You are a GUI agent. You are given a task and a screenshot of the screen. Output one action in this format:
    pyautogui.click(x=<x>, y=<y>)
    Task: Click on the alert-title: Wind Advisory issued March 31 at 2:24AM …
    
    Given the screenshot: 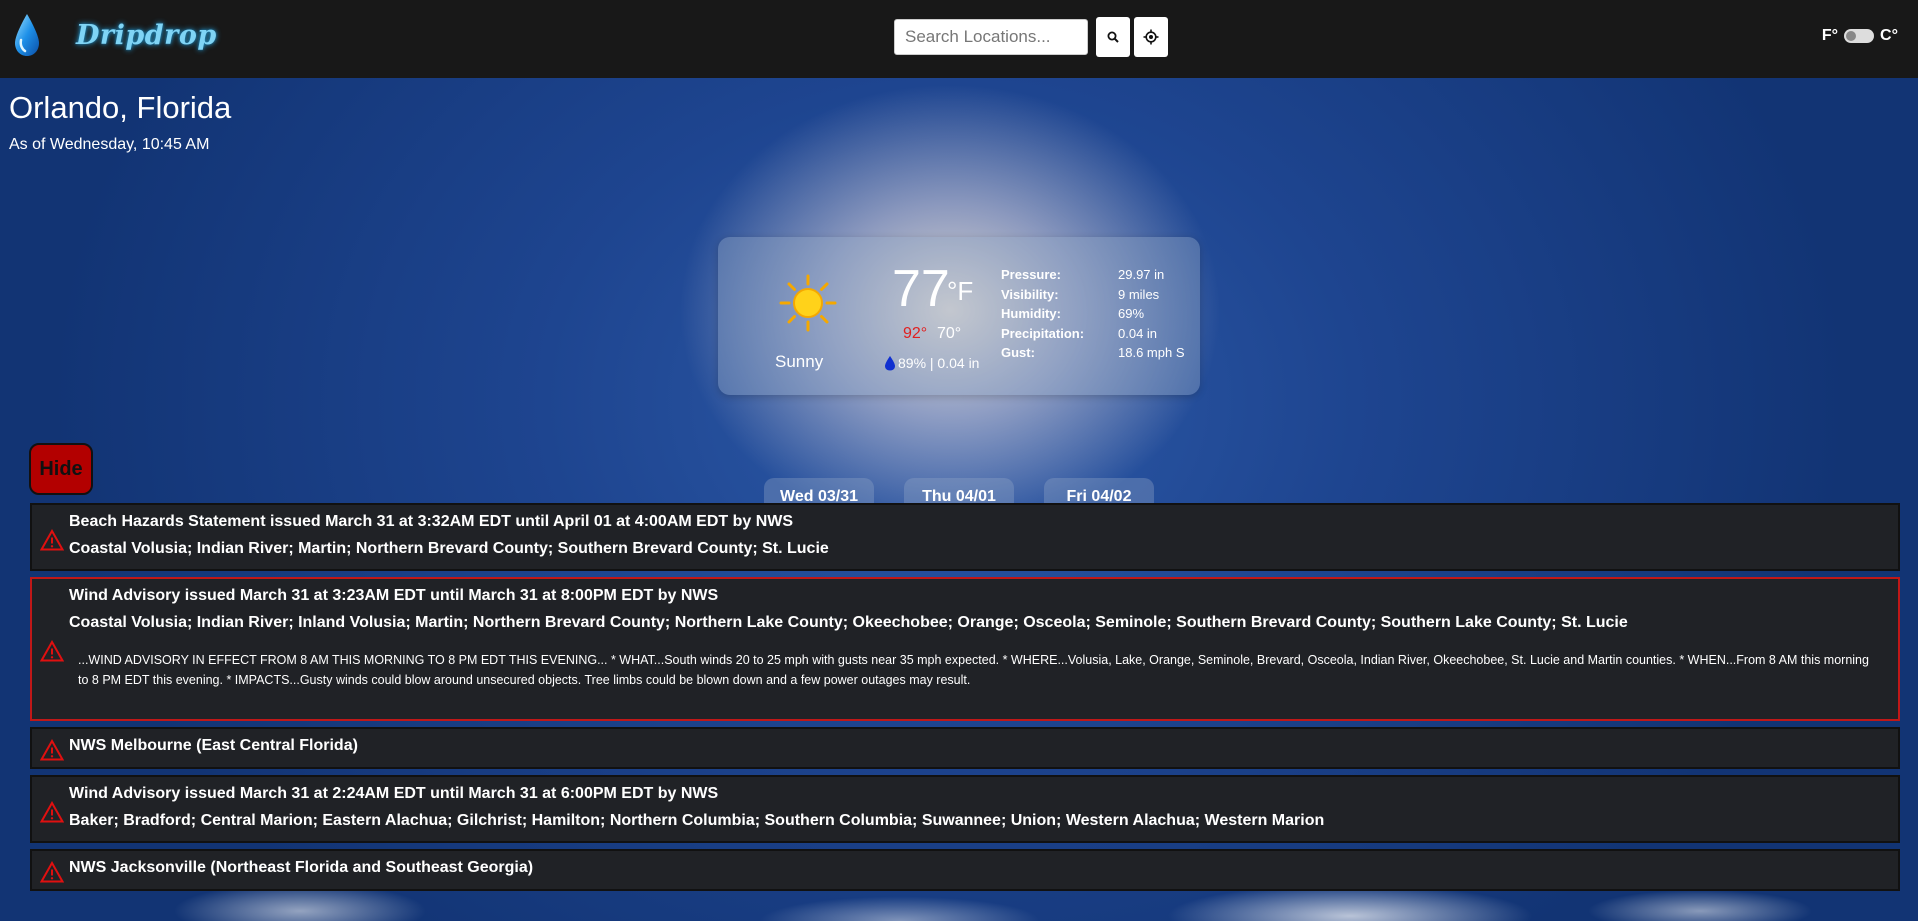 What is the action you would take?
    pyautogui.click(x=394, y=793)
    